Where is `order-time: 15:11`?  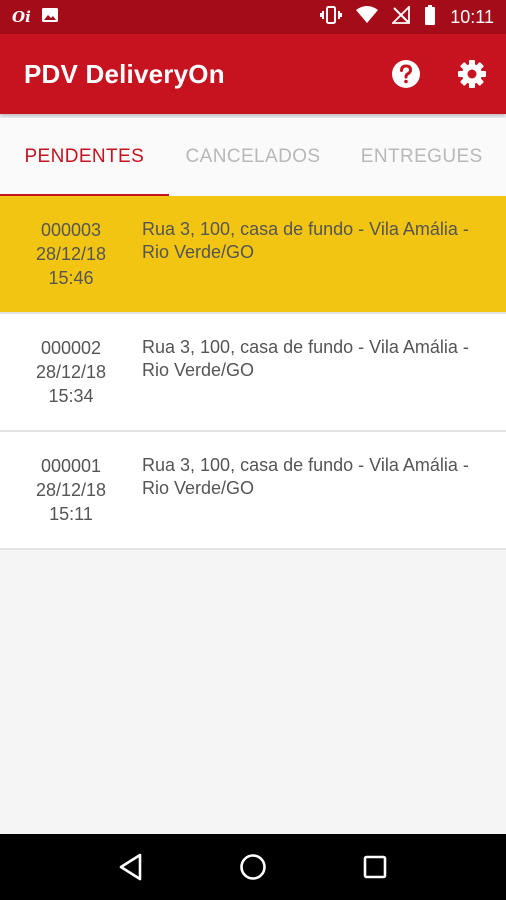 order-time: 15:11 is located at coordinates (71, 514).